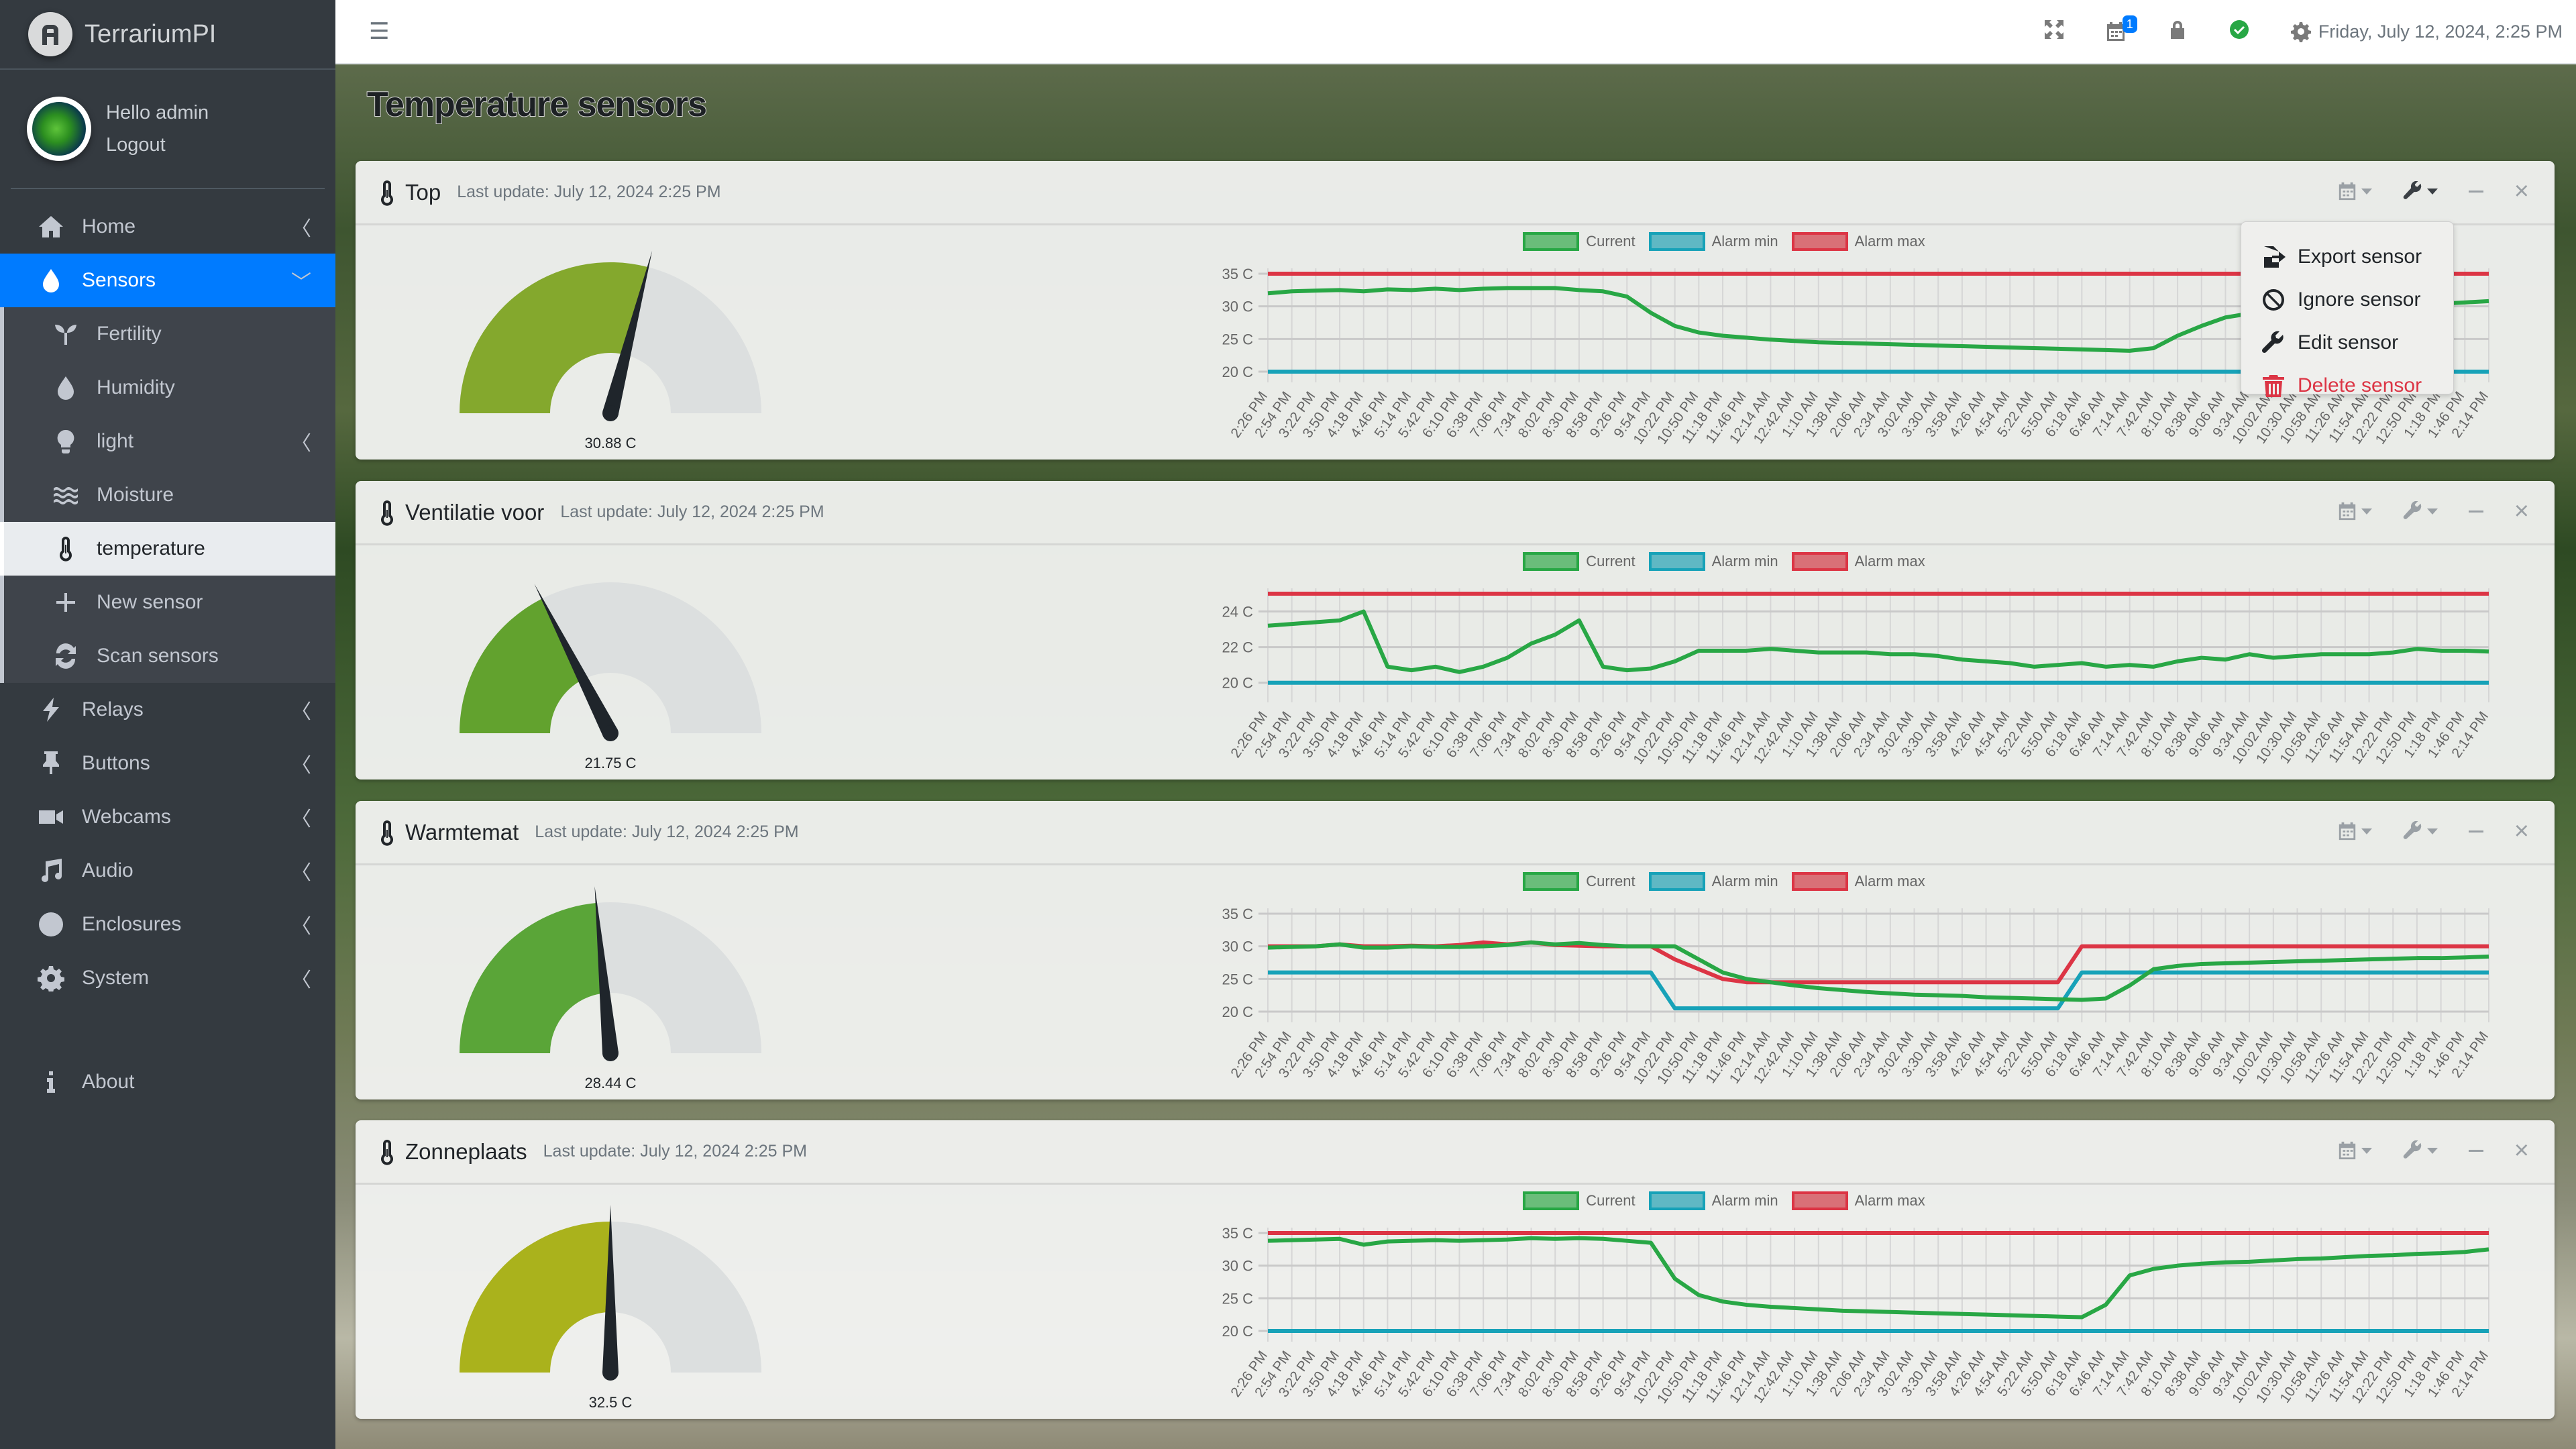 The image size is (2576, 1449). Describe the element at coordinates (65, 334) in the screenshot. I see `seedling-icon` at that location.